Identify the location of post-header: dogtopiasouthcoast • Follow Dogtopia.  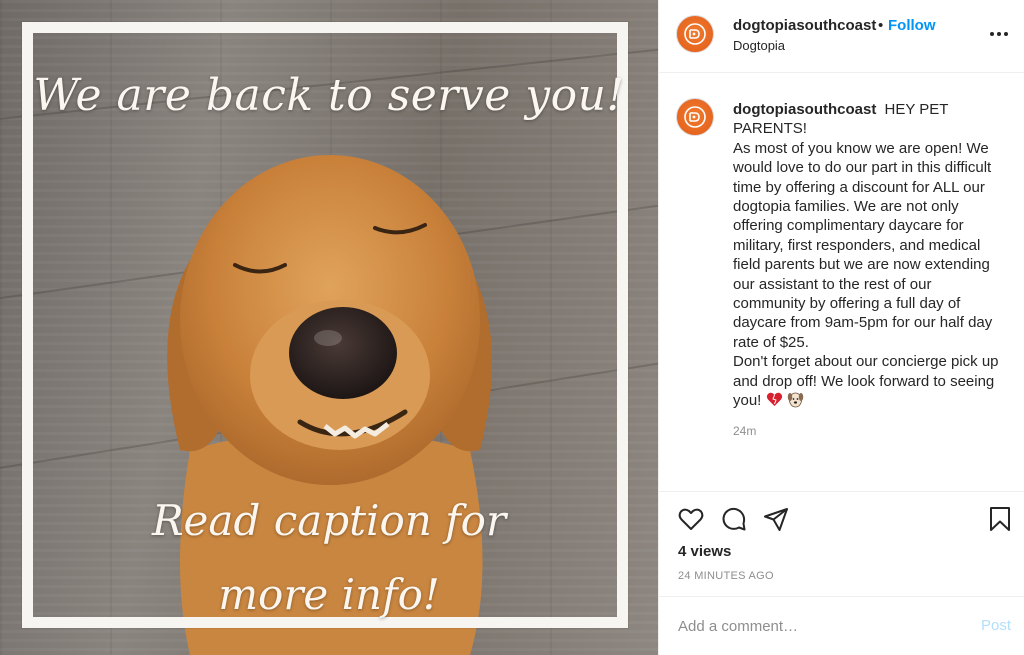
(841, 36).